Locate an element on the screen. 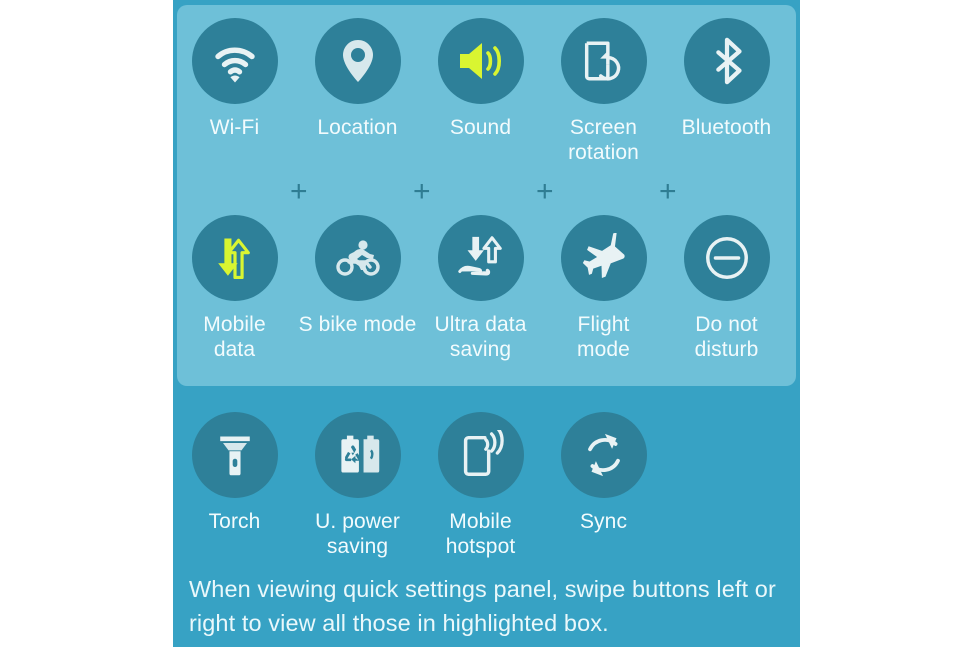  ultra-data-saving-icon is located at coordinates (480, 258).